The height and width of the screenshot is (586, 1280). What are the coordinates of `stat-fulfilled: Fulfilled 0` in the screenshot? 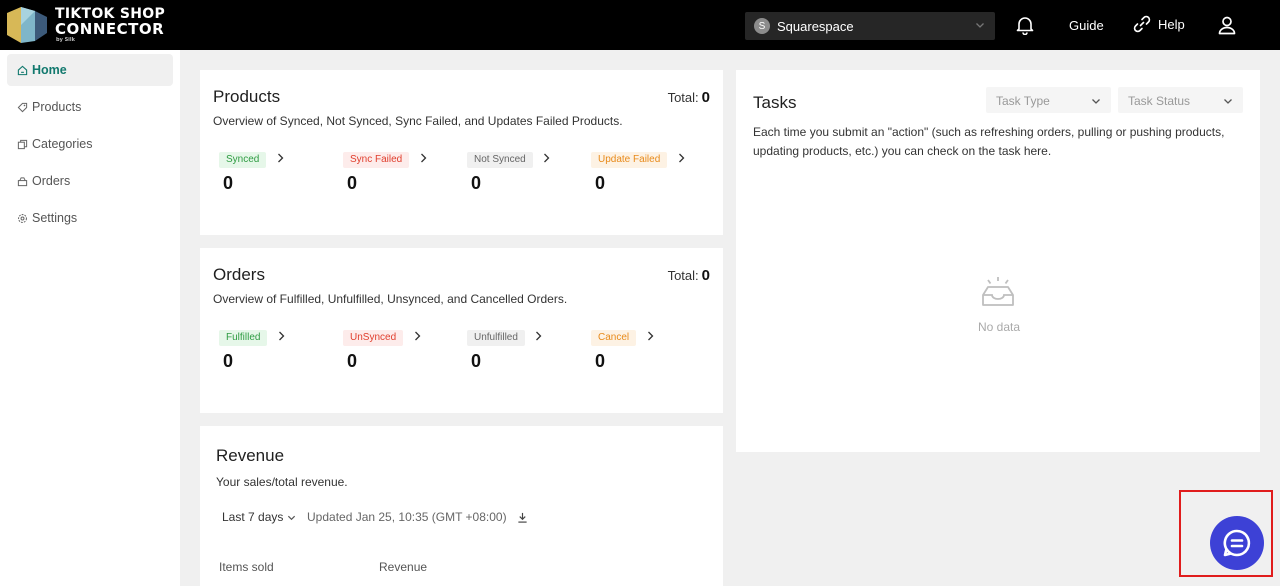 It's located at (252, 349).